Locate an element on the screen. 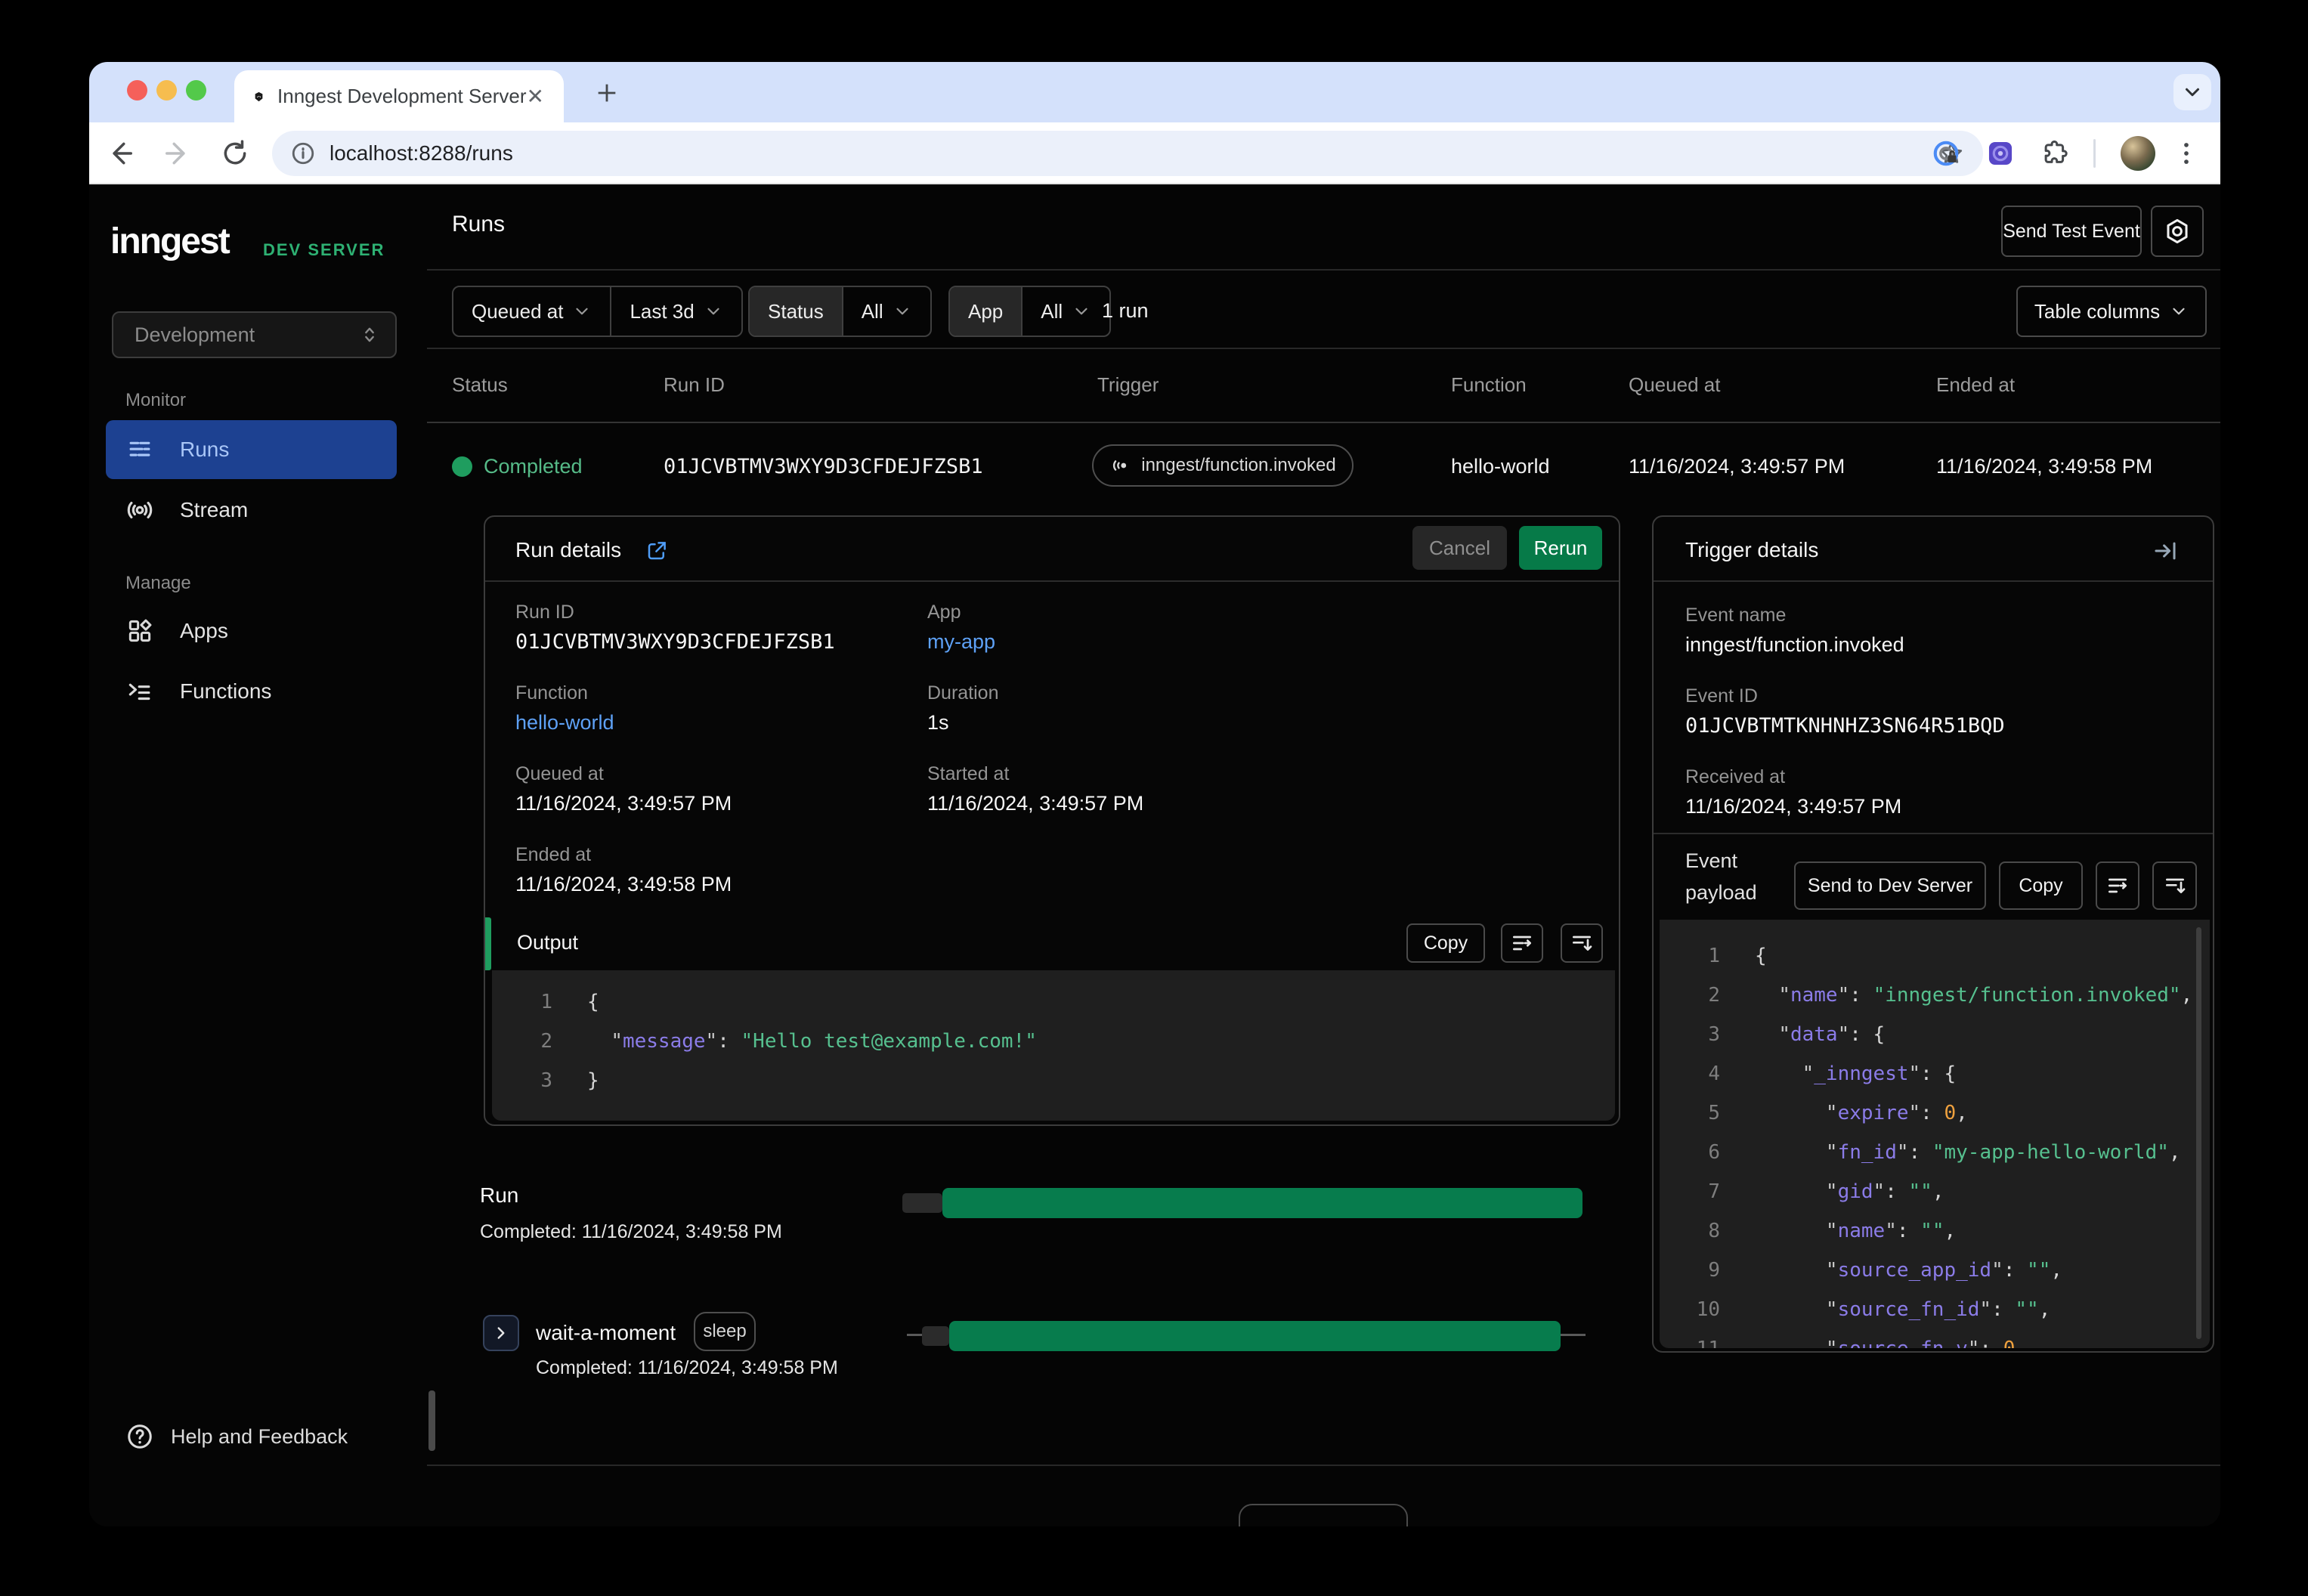  url-bar: localhost:8288/runs is located at coordinates (1127, 153).